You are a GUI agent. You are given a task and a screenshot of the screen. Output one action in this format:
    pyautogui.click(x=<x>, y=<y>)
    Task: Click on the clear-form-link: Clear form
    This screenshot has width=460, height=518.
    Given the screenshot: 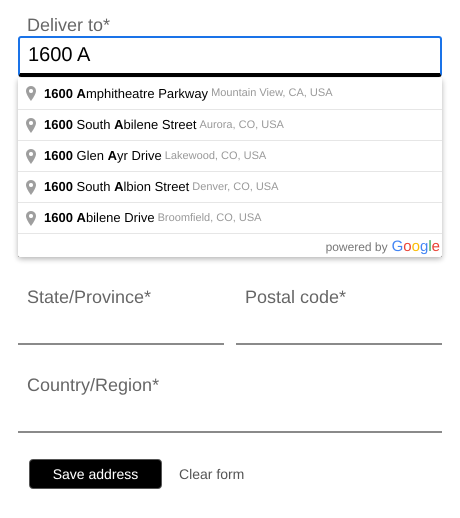 What is the action you would take?
    pyautogui.click(x=211, y=474)
    